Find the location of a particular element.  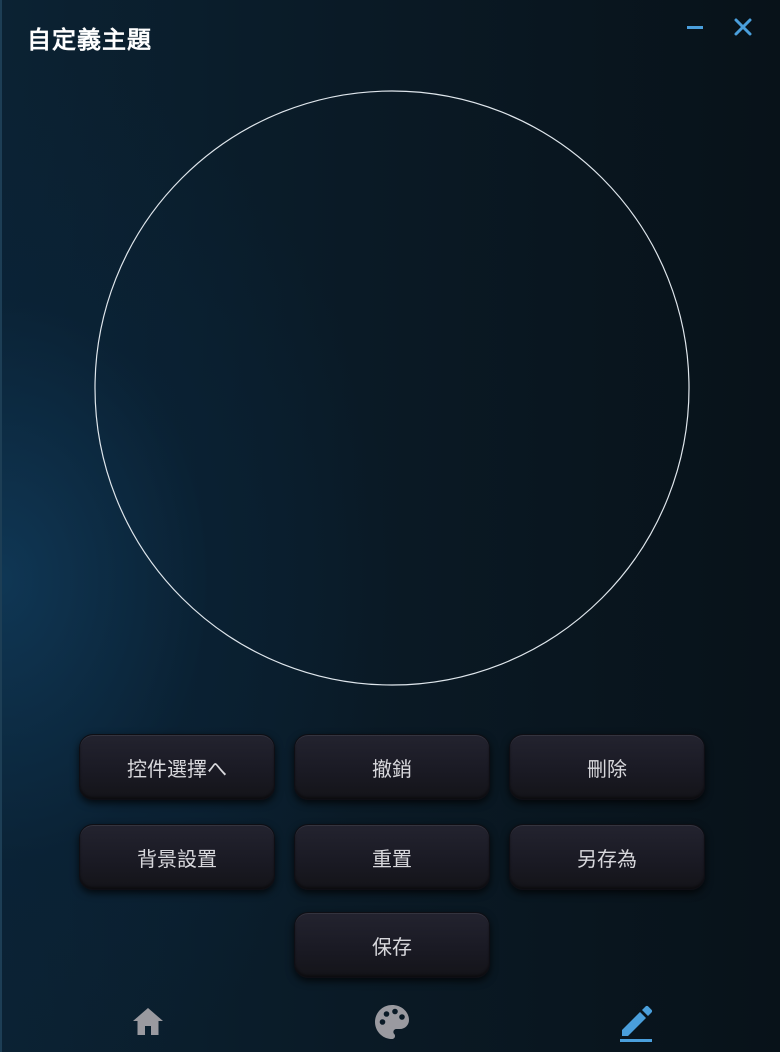

control-select-button: 控件選擇へ is located at coordinates (177, 767).